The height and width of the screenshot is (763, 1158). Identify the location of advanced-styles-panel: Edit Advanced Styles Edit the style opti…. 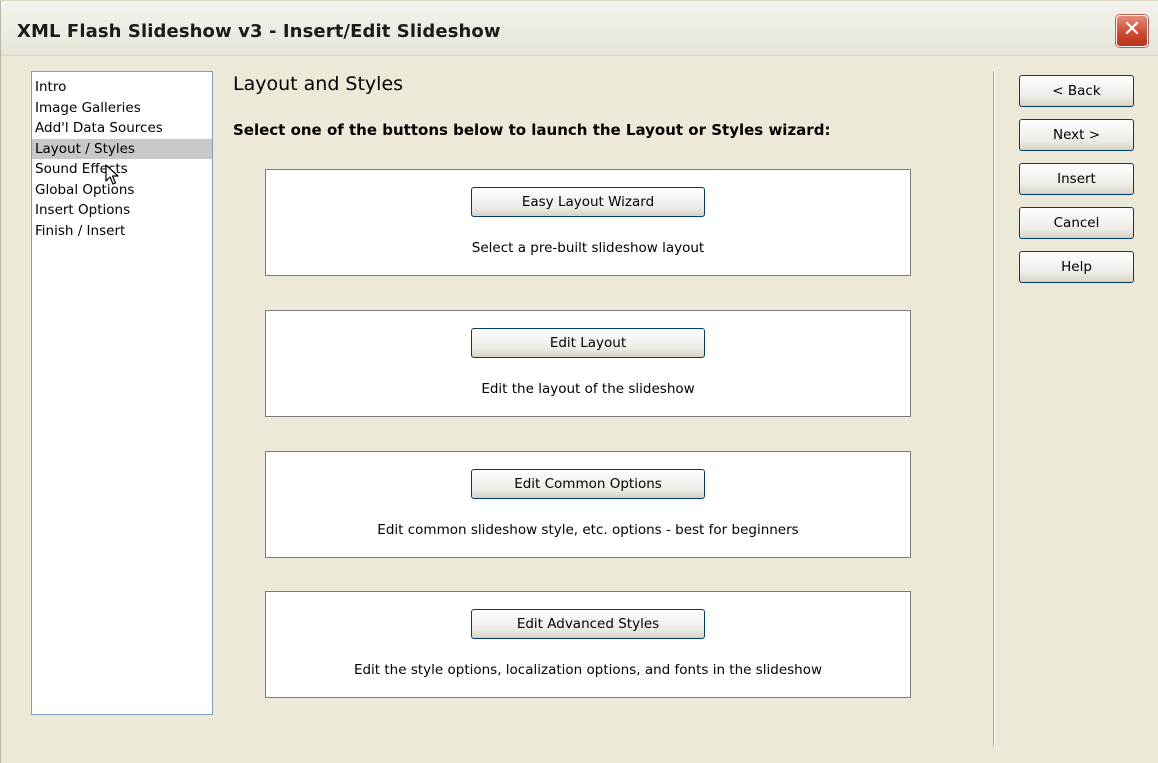
(588, 644).